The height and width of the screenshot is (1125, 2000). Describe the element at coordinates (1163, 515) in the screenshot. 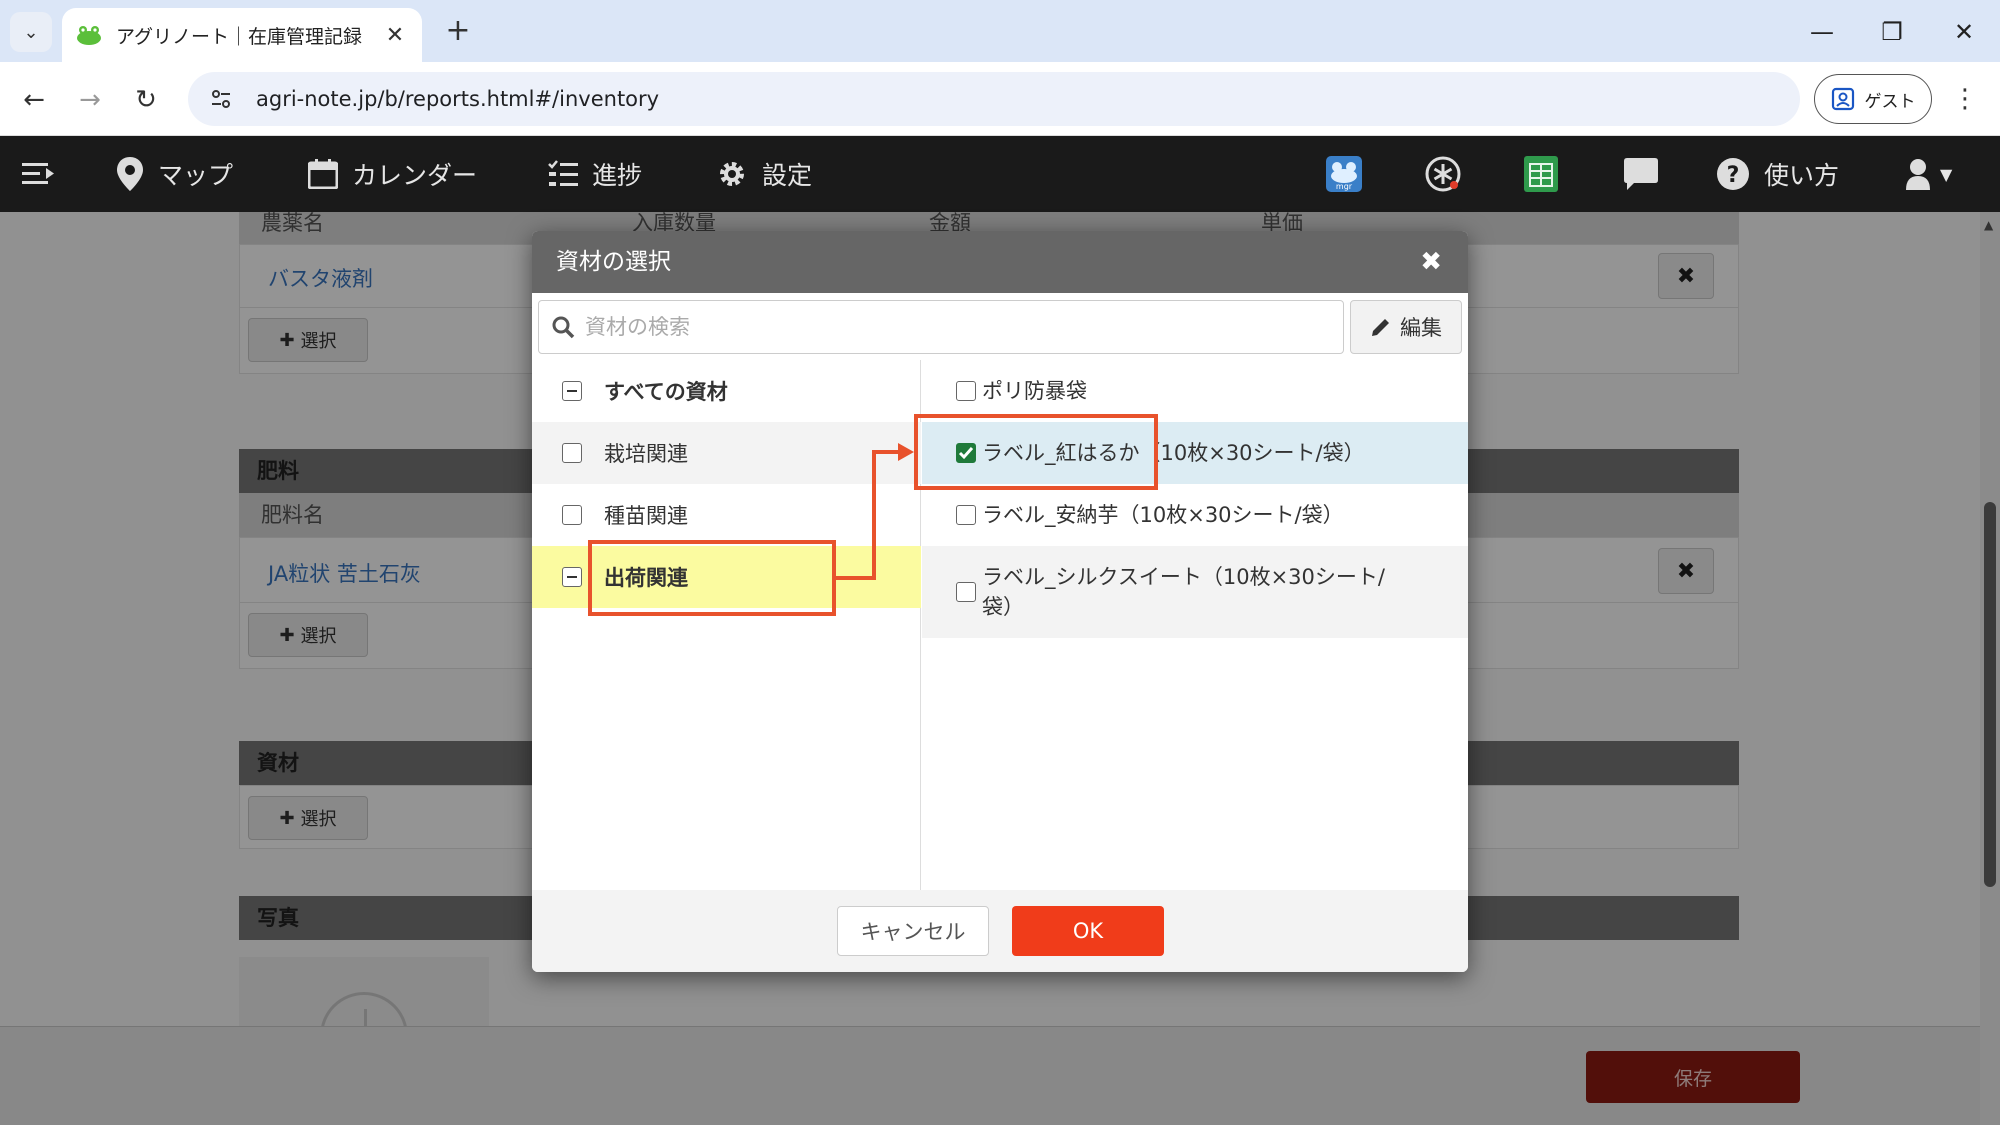

I see `material-label: ラベル_安納芋（10枚×30シート/袋）` at that location.